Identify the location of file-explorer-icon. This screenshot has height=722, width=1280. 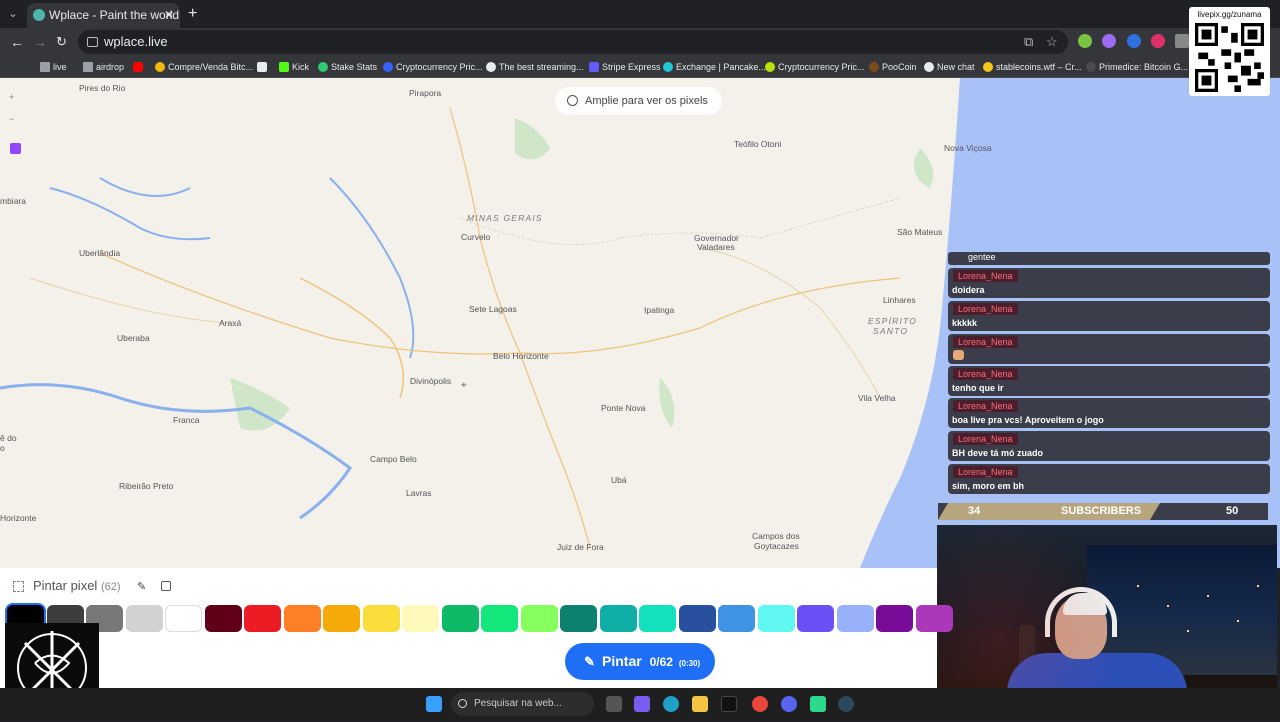
(700, 704).